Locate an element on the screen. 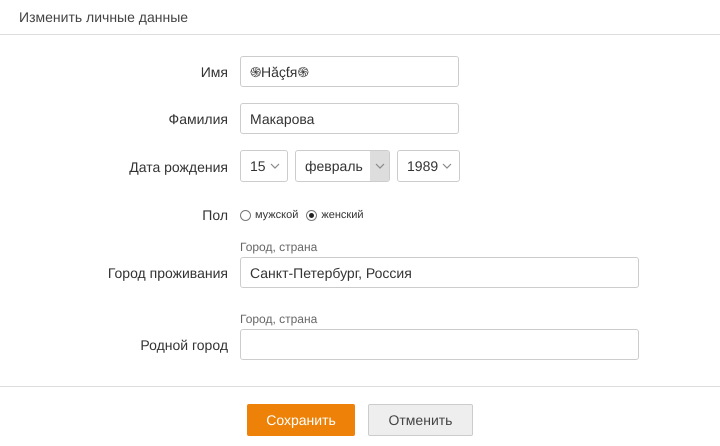  field-label: Родной город is located at coordinates (184, 345).